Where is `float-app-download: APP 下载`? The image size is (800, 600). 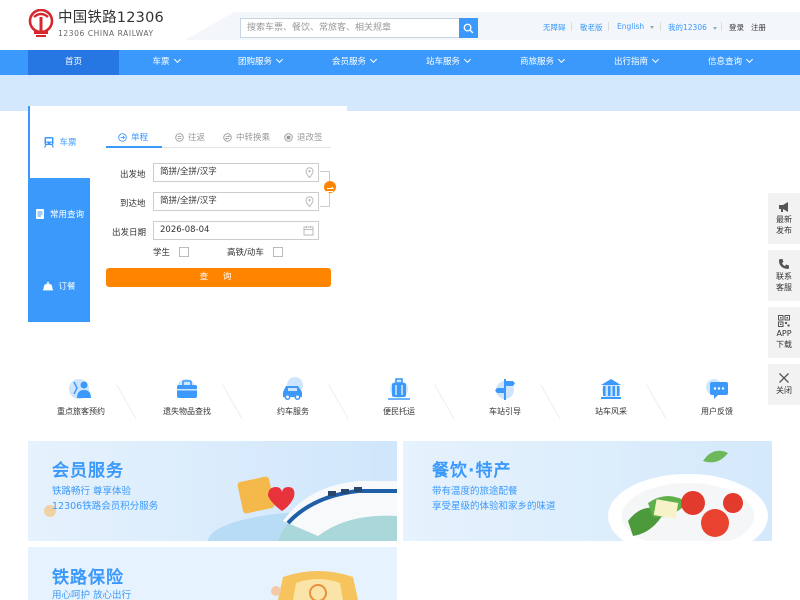 float-app-download: APP 下载 is located at coordinates (784, 333).